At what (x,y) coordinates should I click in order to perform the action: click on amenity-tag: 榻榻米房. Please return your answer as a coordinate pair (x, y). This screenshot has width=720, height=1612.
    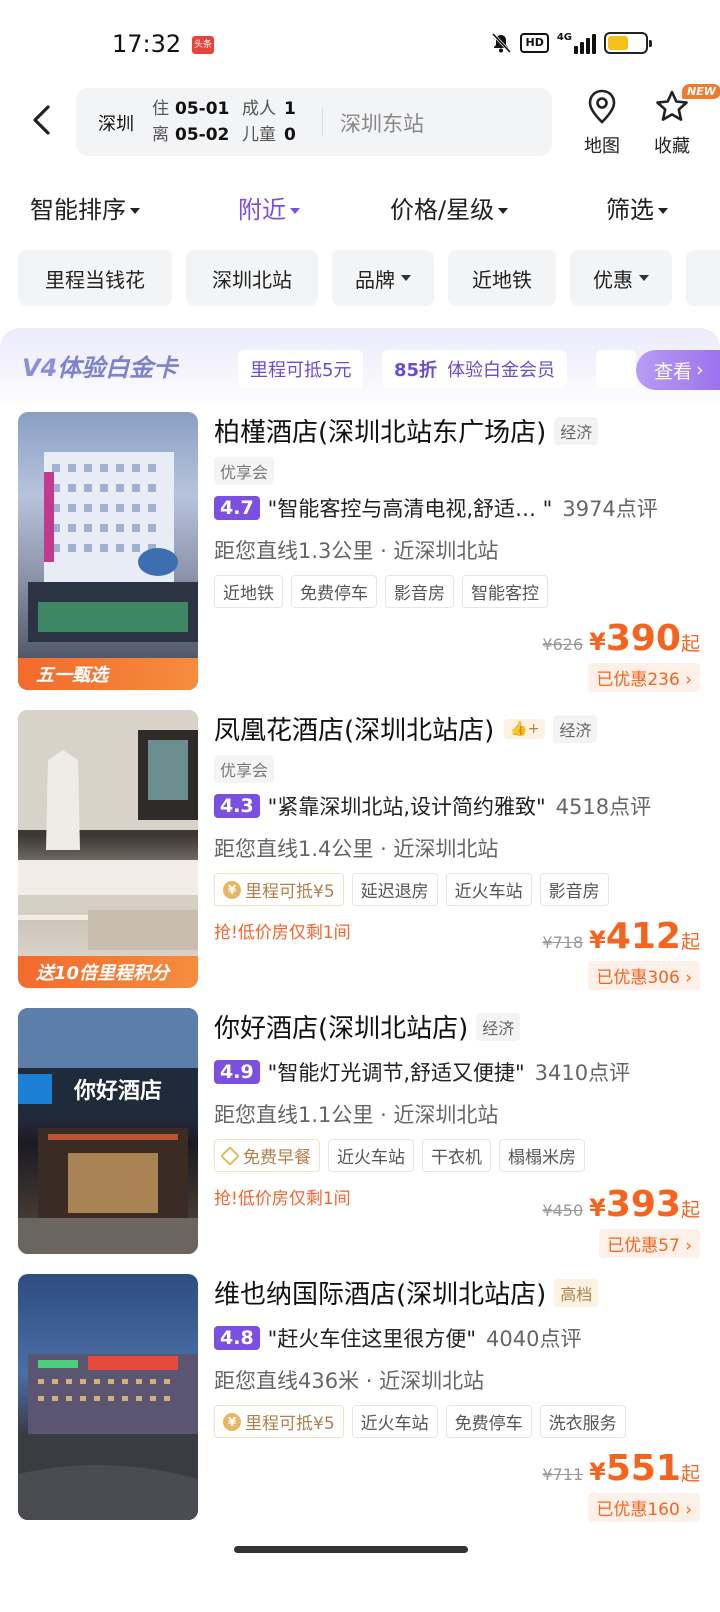
    Looking at the image, I should click on (542, 1155).